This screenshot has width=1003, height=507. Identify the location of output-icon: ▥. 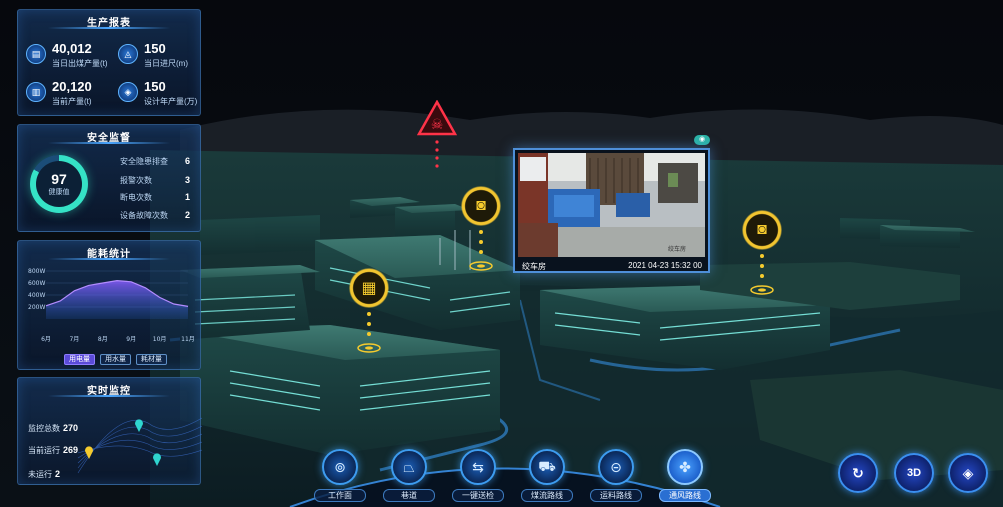
(36, 92).